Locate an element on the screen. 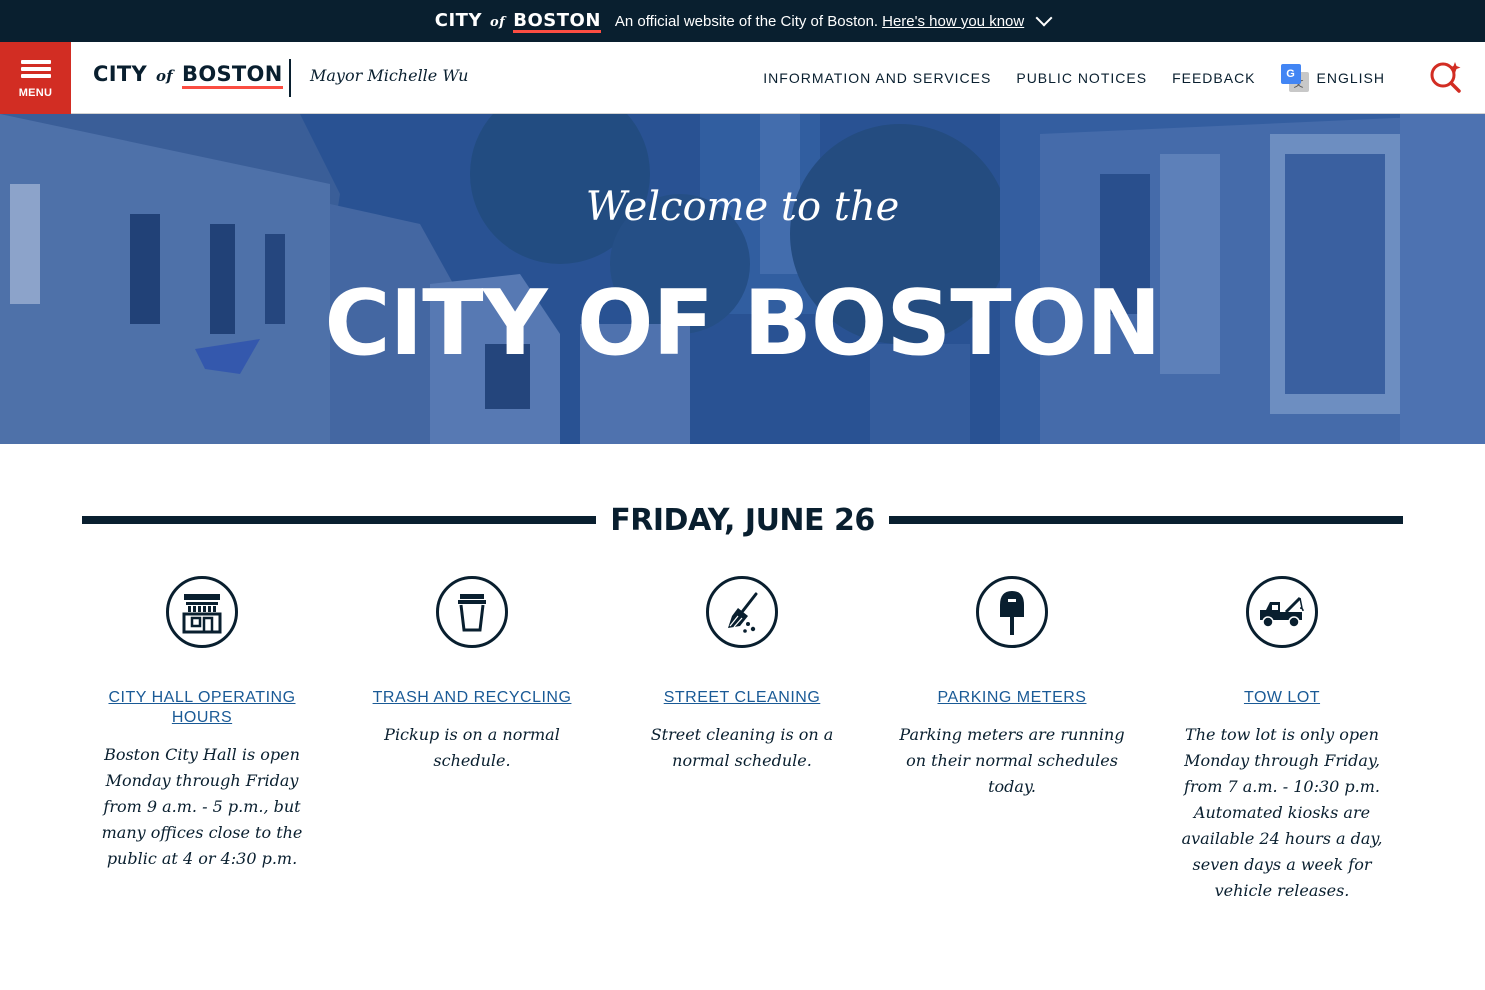 This screenshot has height=990, width=1485. date-rule-left is located at coordinates (339, 520).